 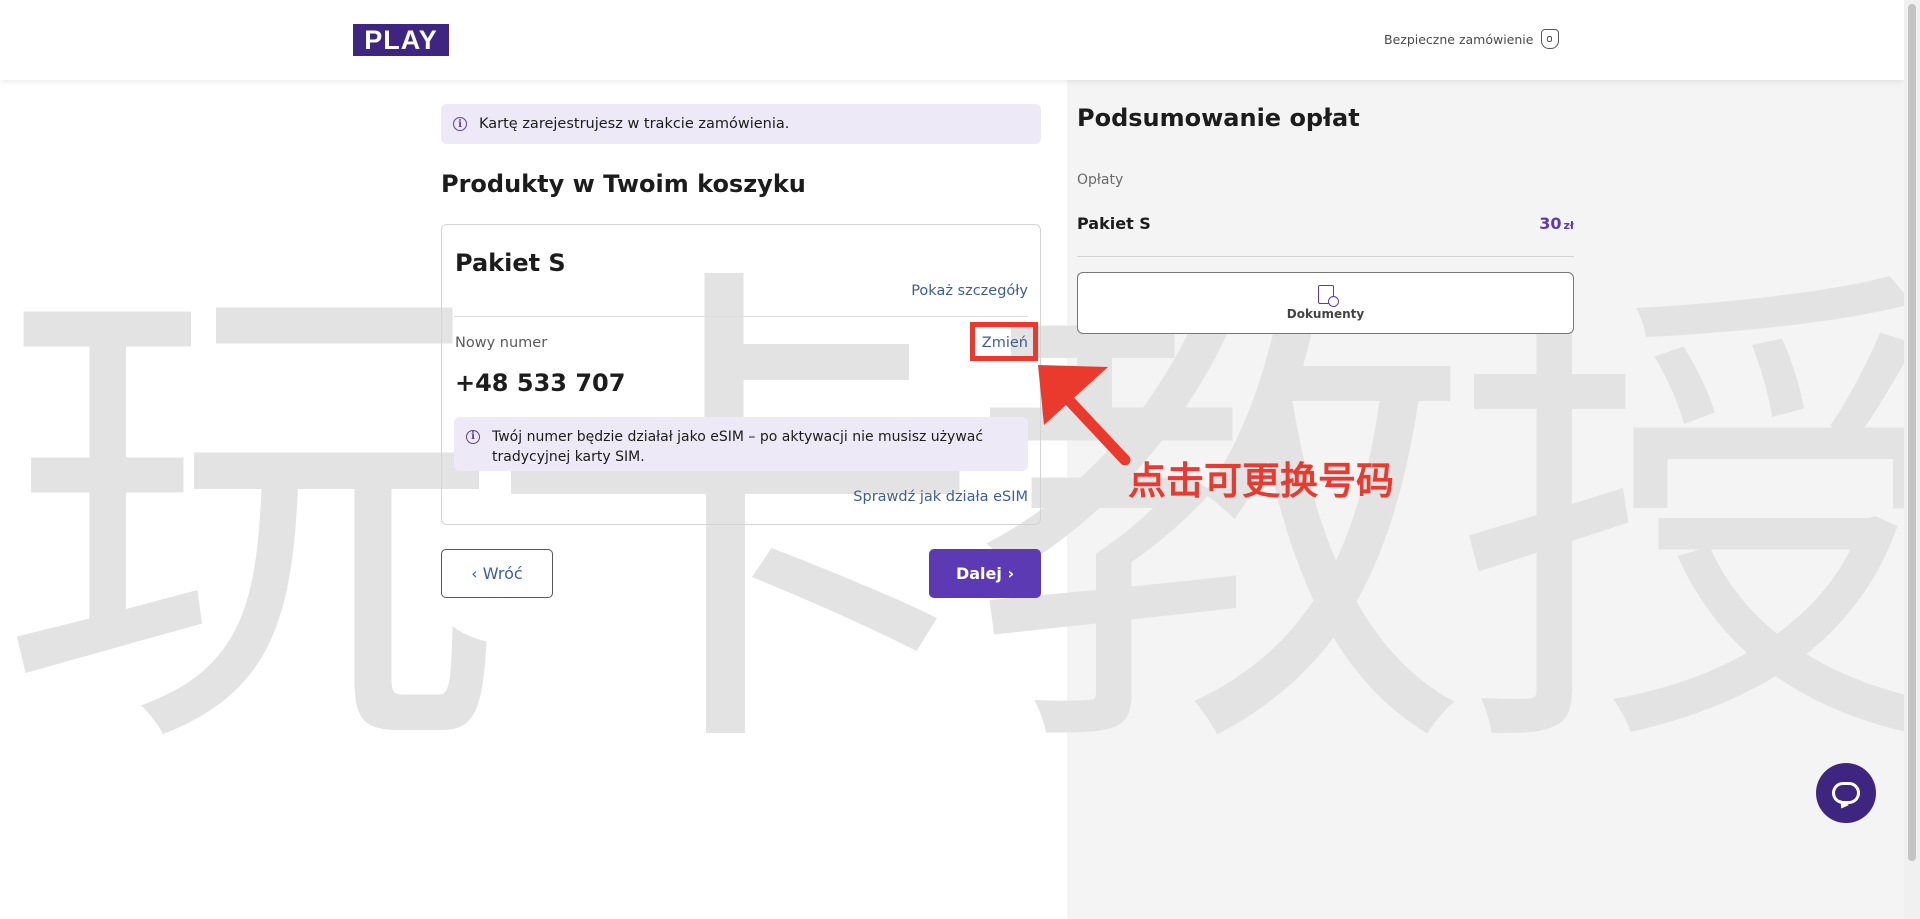 I want to click on scrollbar-thumb, so click(x=1912, y=432).